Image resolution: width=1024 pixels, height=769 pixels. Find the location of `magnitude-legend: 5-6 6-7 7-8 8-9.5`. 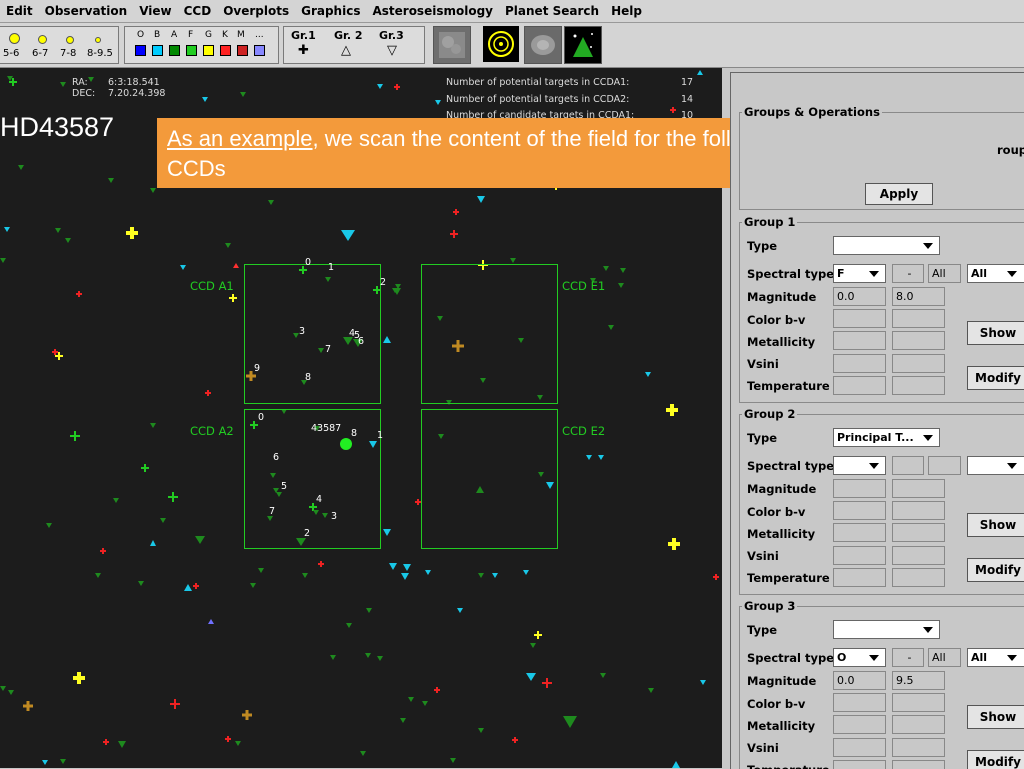

magnitude-legend: 5-6 6-7 7-8 8-9.5 is located at coordinates (59, 45).